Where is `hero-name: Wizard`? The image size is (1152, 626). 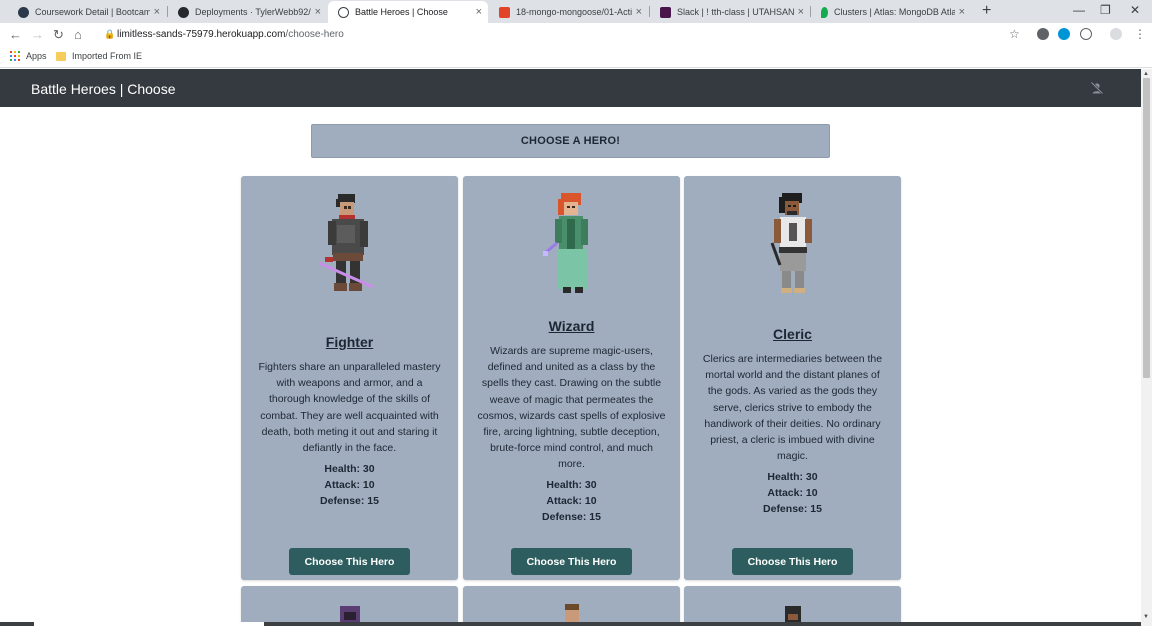
hero-name: Wizard is located at coordinates (571, 326).